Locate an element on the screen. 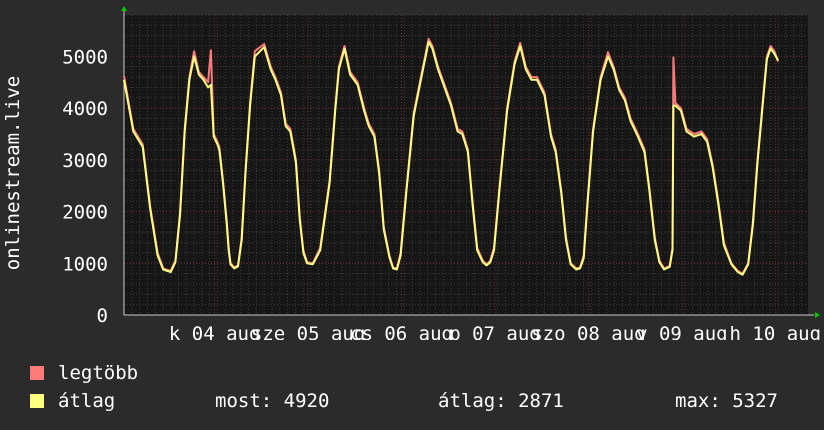 The image size is (824, 430). y-tick-label: 5000 is located at coordinates (85, 57).